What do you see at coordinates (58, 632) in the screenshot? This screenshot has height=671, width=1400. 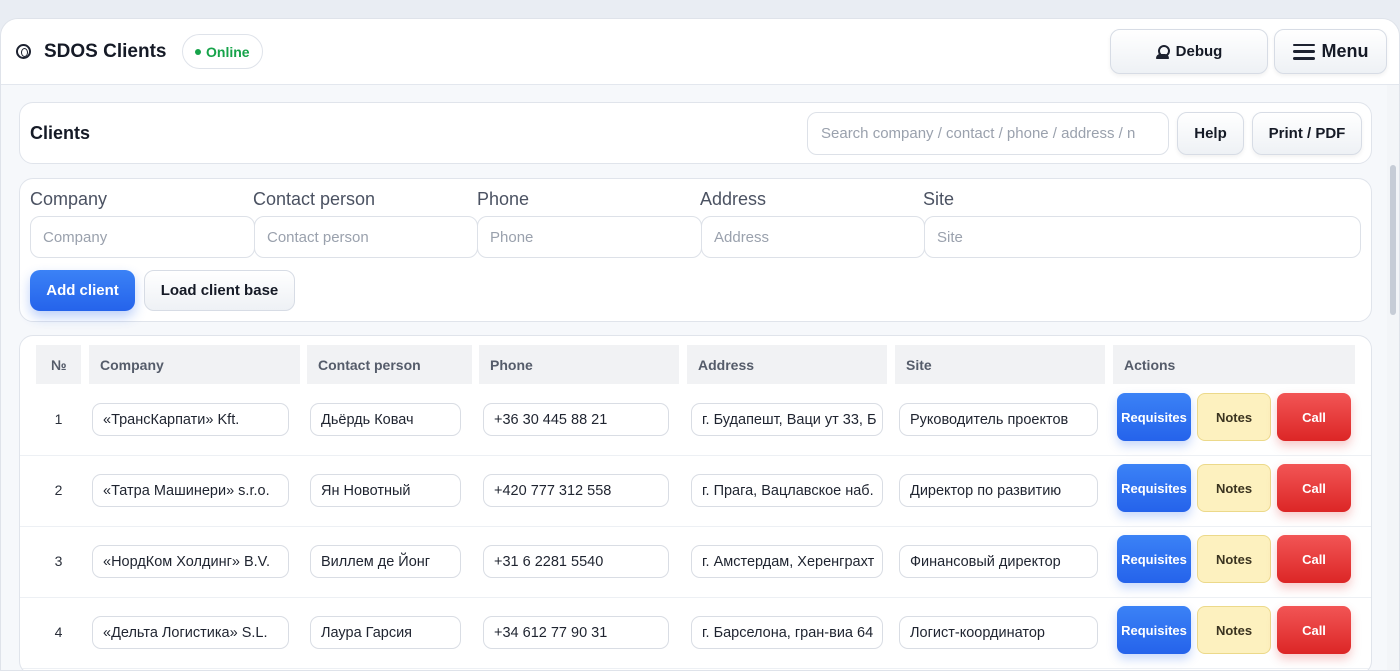 I see `row-number: 4` at bounding box center [58, 632].